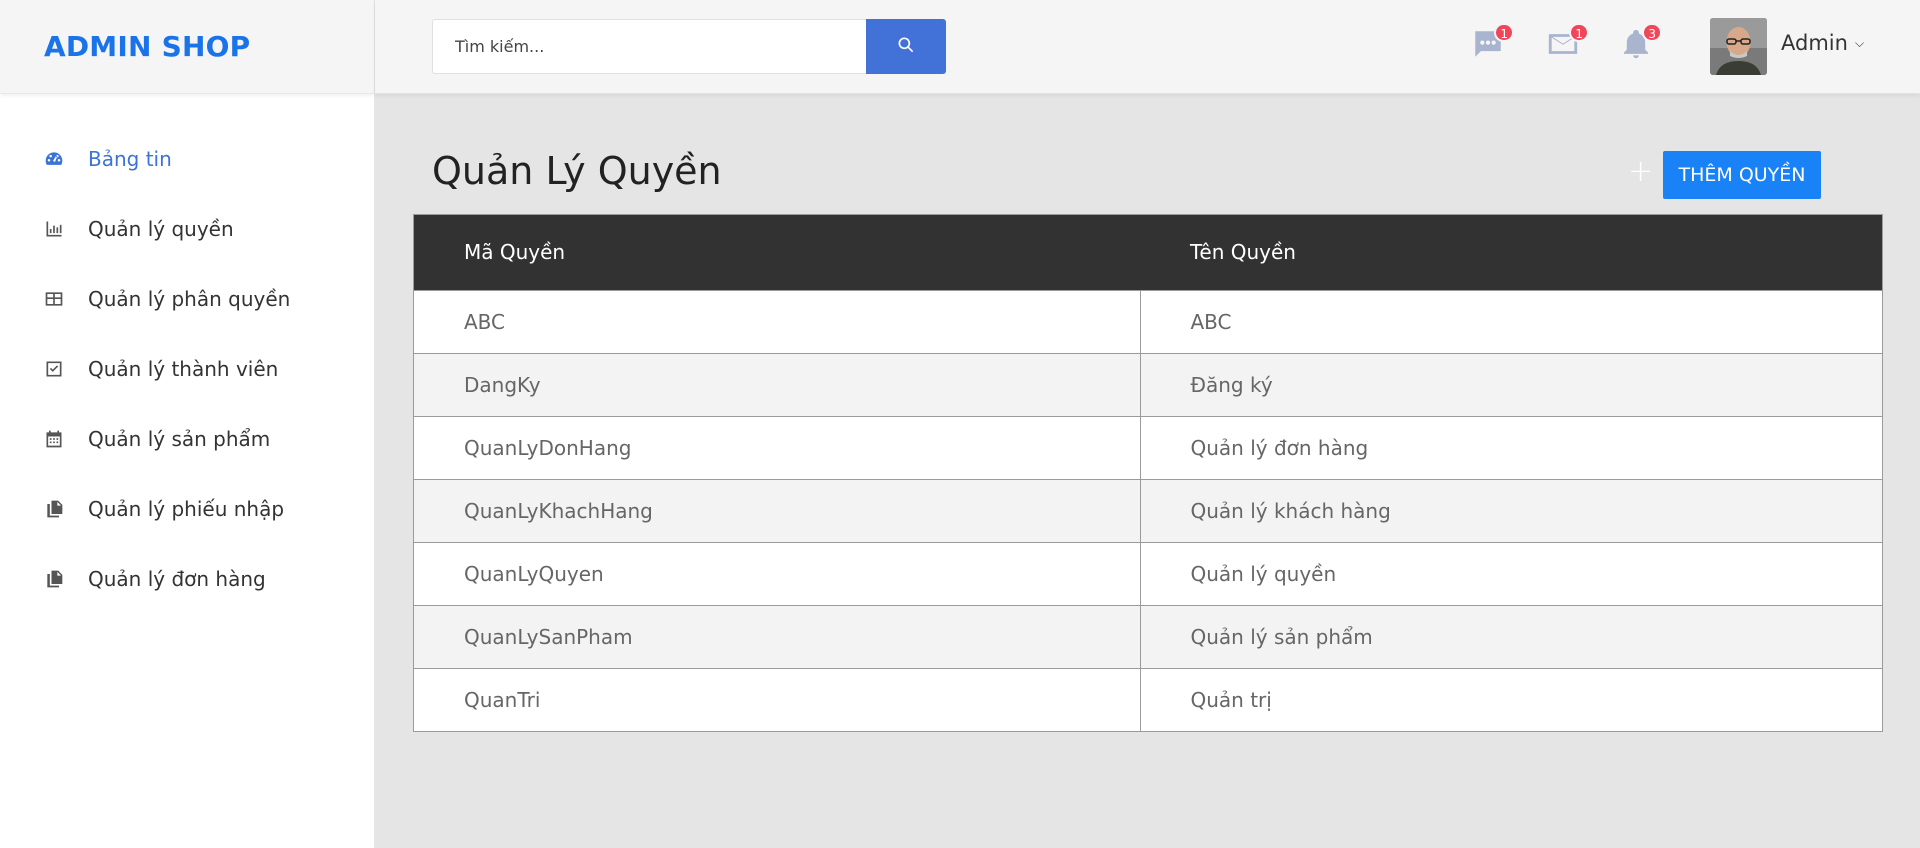 The image size is (1920, 848). Describe the element at coordinates (189, 299) in the screenshot. I see `sidebar-item-label: Quản lý phân quyền` at that location.